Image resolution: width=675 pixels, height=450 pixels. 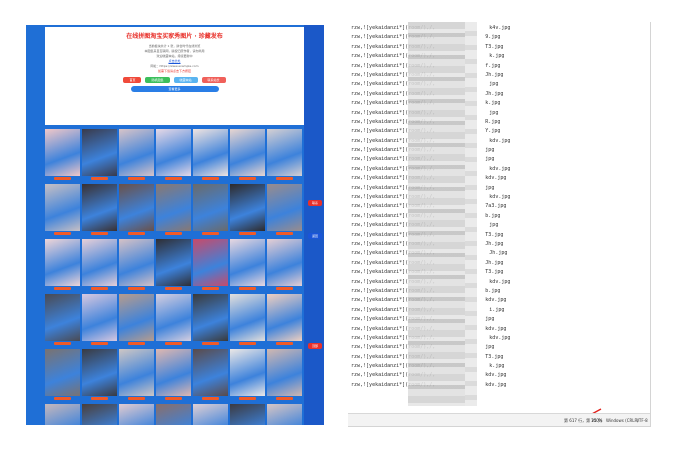 I want to click on side-tag-contact: 联系, so click(x=315, y=203).